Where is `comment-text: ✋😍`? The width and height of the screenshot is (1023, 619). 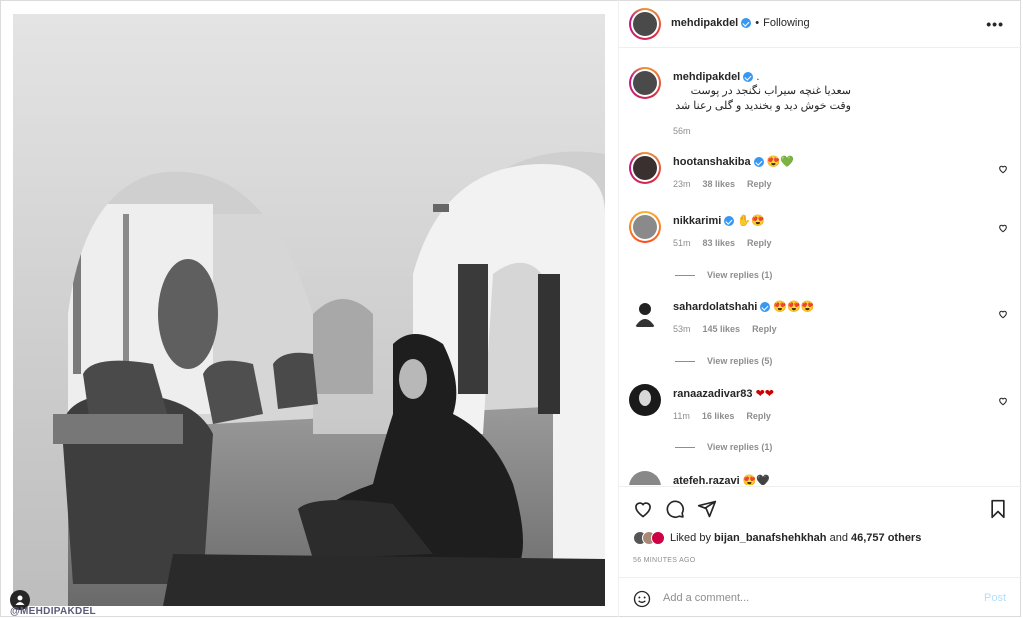 comment-text: ✋😍 is located at coordinates (751, 221).